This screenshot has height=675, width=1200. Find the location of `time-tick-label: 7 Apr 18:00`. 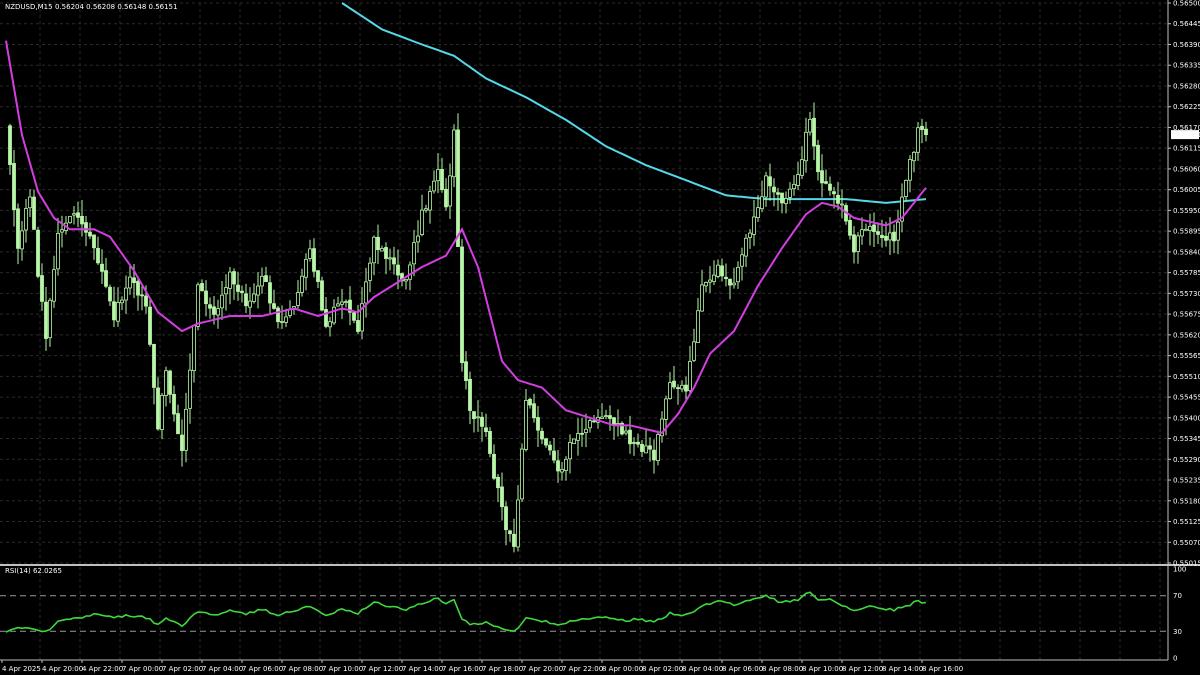

time-tick-label: 7 Apr 18:00 is located at coordinates (502, 669).